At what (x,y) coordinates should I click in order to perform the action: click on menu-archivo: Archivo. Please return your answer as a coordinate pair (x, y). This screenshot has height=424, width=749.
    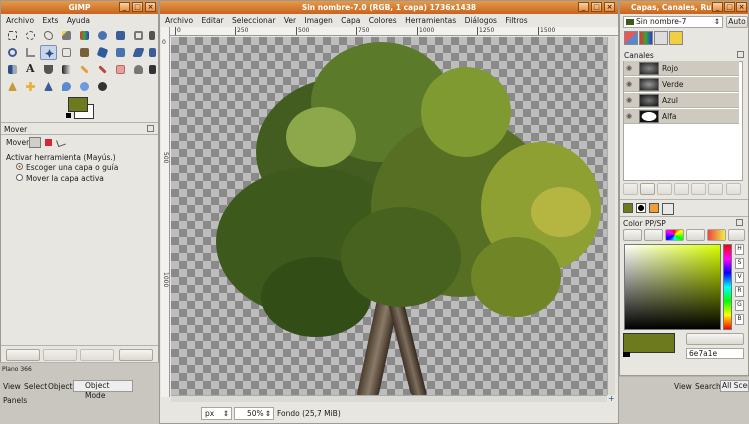
    Looking at the image, I should click on (20, 20).